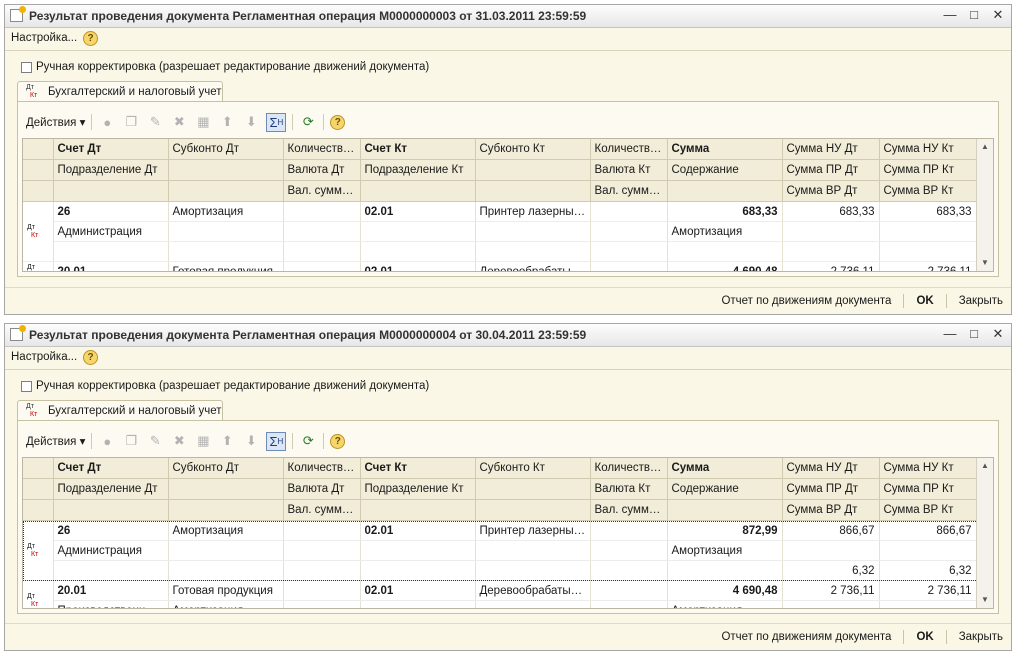  What do you see at coordinates (251, 441) in the screenshot?
I see `move-down-icon: ⬇` at bounding box center [251, 441].